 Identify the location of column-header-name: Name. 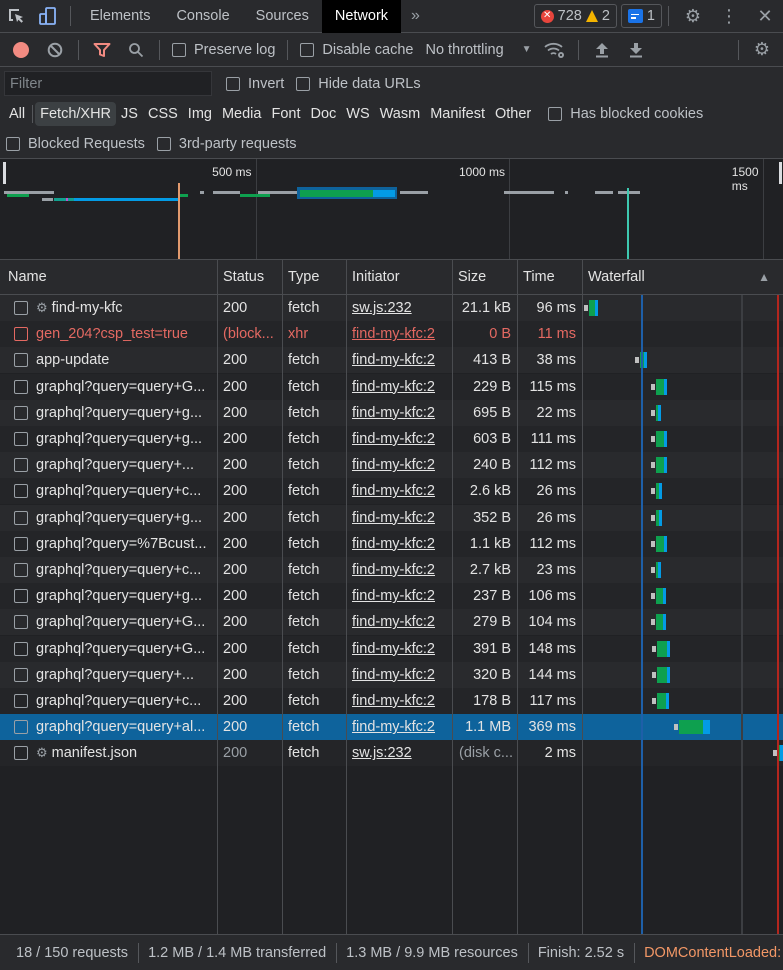
(110, 277).